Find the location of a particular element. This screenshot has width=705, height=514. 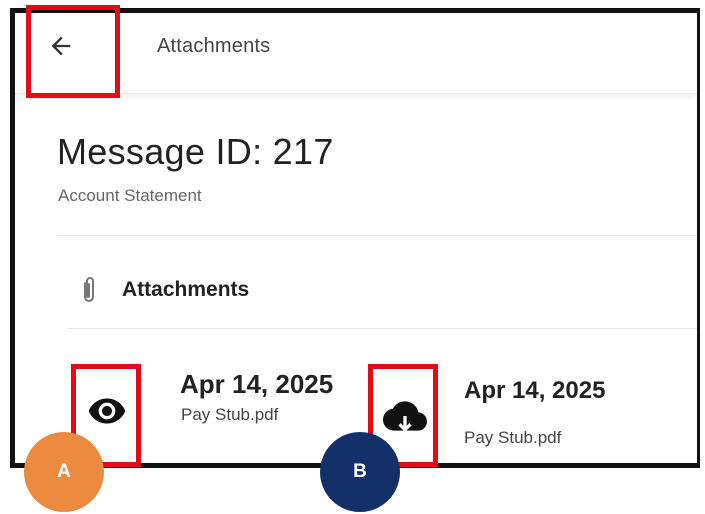

message-subtitle: Account Statement is located at coordinates (130, 195).